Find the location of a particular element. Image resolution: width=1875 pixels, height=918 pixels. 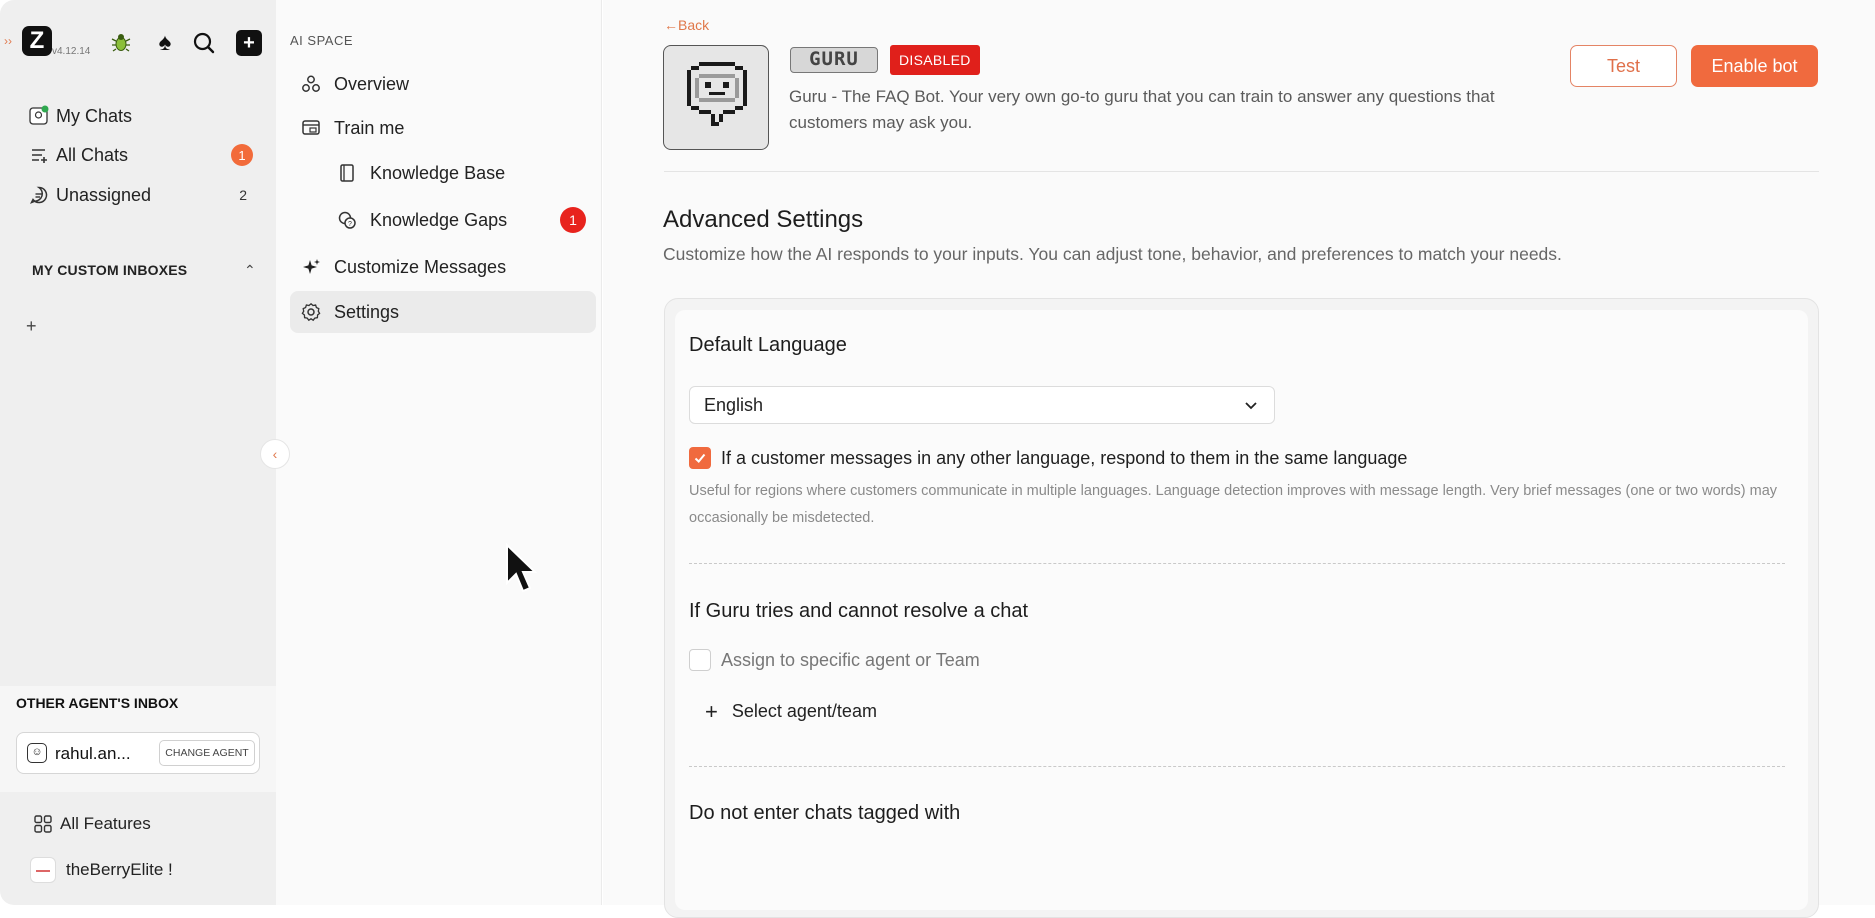

all-chats-badge: 1 is located at coordinates (242, 155).